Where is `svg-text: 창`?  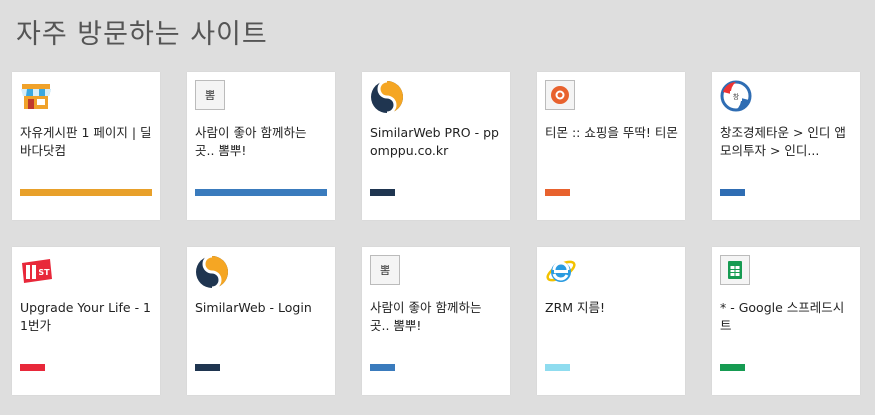 svg-text: 창 is located at coordinates (736, 97).